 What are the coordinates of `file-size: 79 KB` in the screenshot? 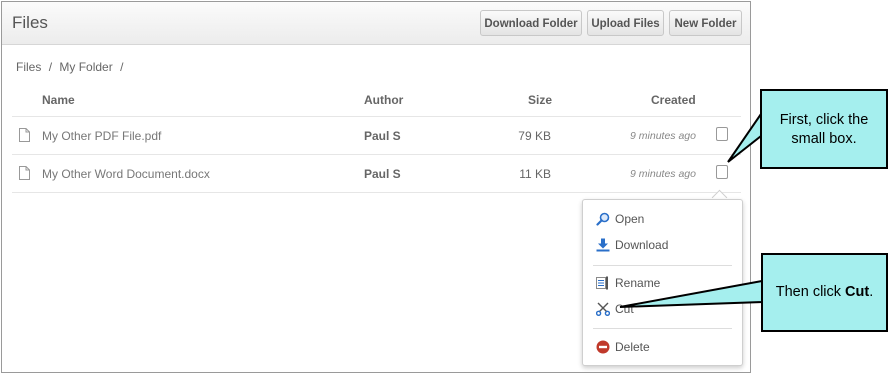 It's located at (534, 136).